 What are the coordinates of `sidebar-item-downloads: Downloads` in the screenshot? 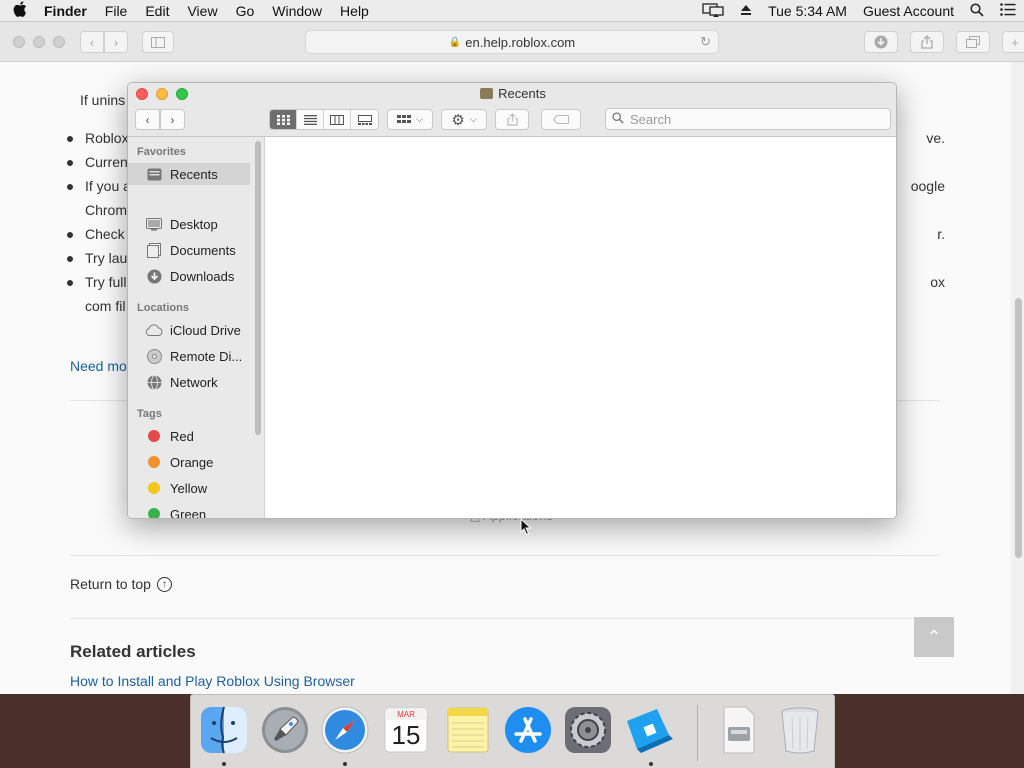 It's located at (189, 276).